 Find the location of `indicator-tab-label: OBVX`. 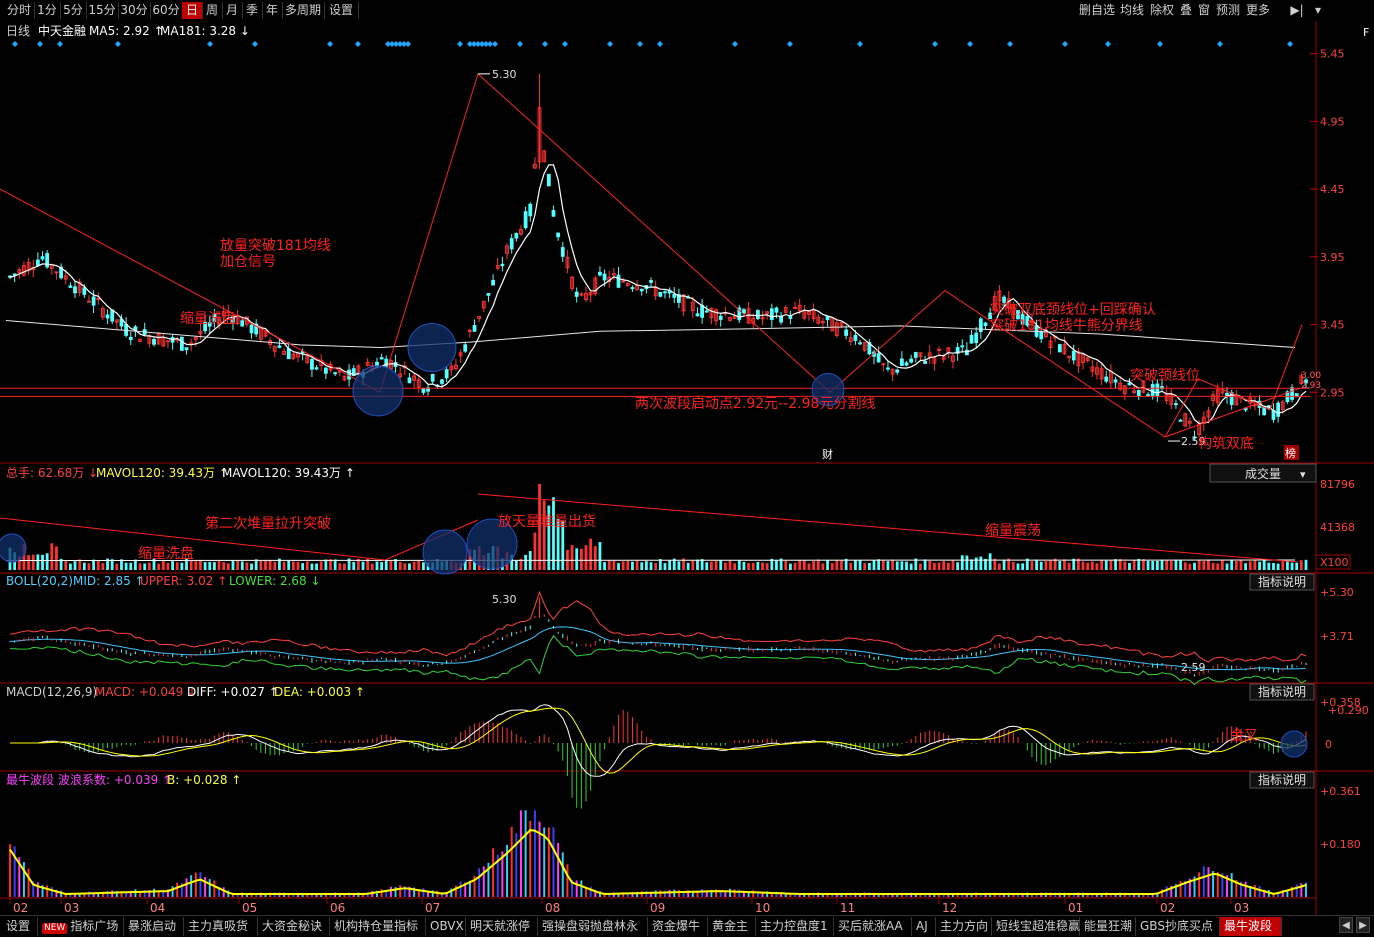

indicator-tab-label: OBVX is located at coordinates (447, 926).